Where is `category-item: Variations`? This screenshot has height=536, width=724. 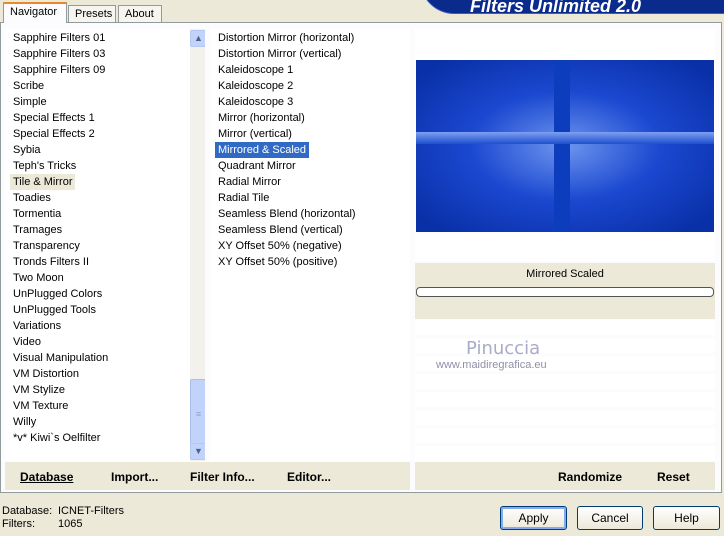
category-item: Variations is located at coordinates (105, 326).